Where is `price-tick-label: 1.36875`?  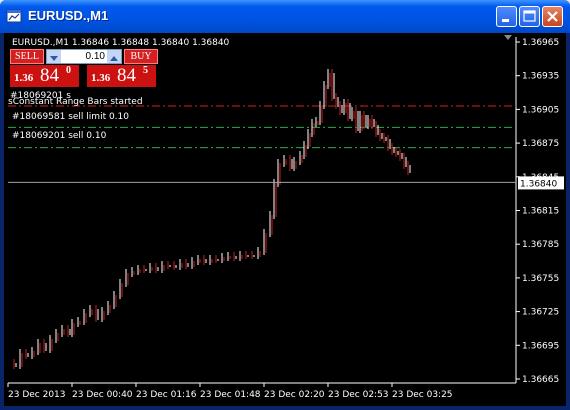 price-tick-label: 1.36875 is located at coordinates (540, 144).